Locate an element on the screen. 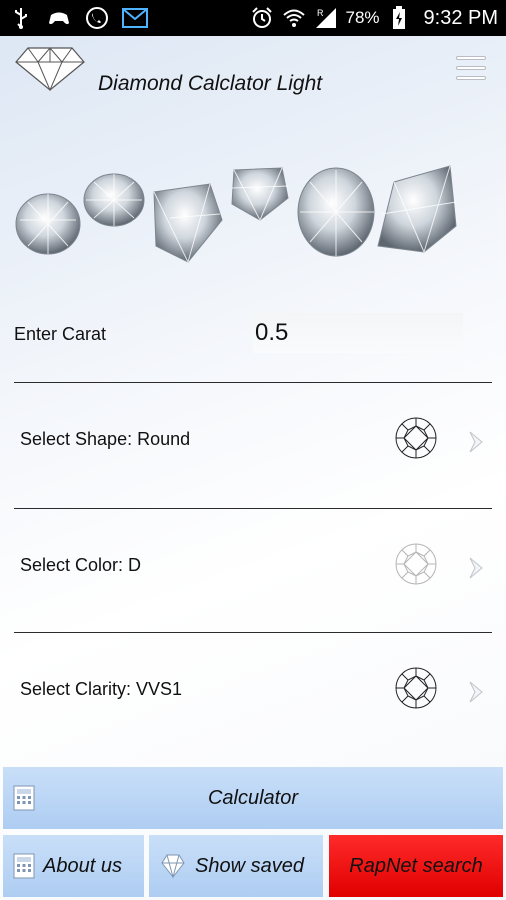 The height and width of the screenshot is (900, 506). wifi-icon is located at coordinates (294, 18).